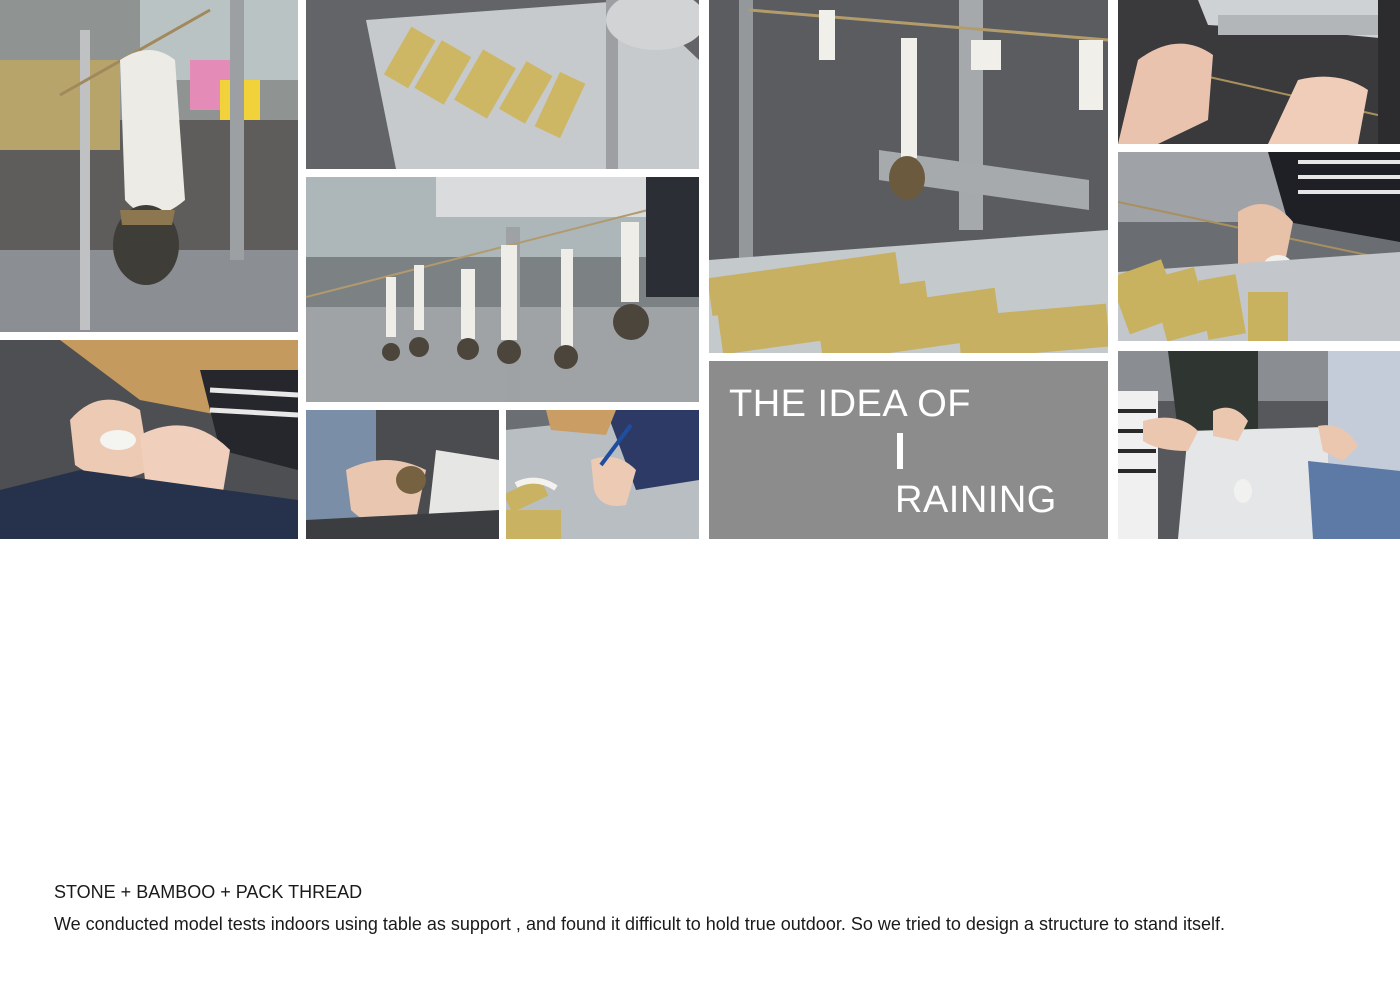 The width and height of the screenshot is (1400, 990). I want to click on photo-bamboo-on-plastic, so click(502, 84).